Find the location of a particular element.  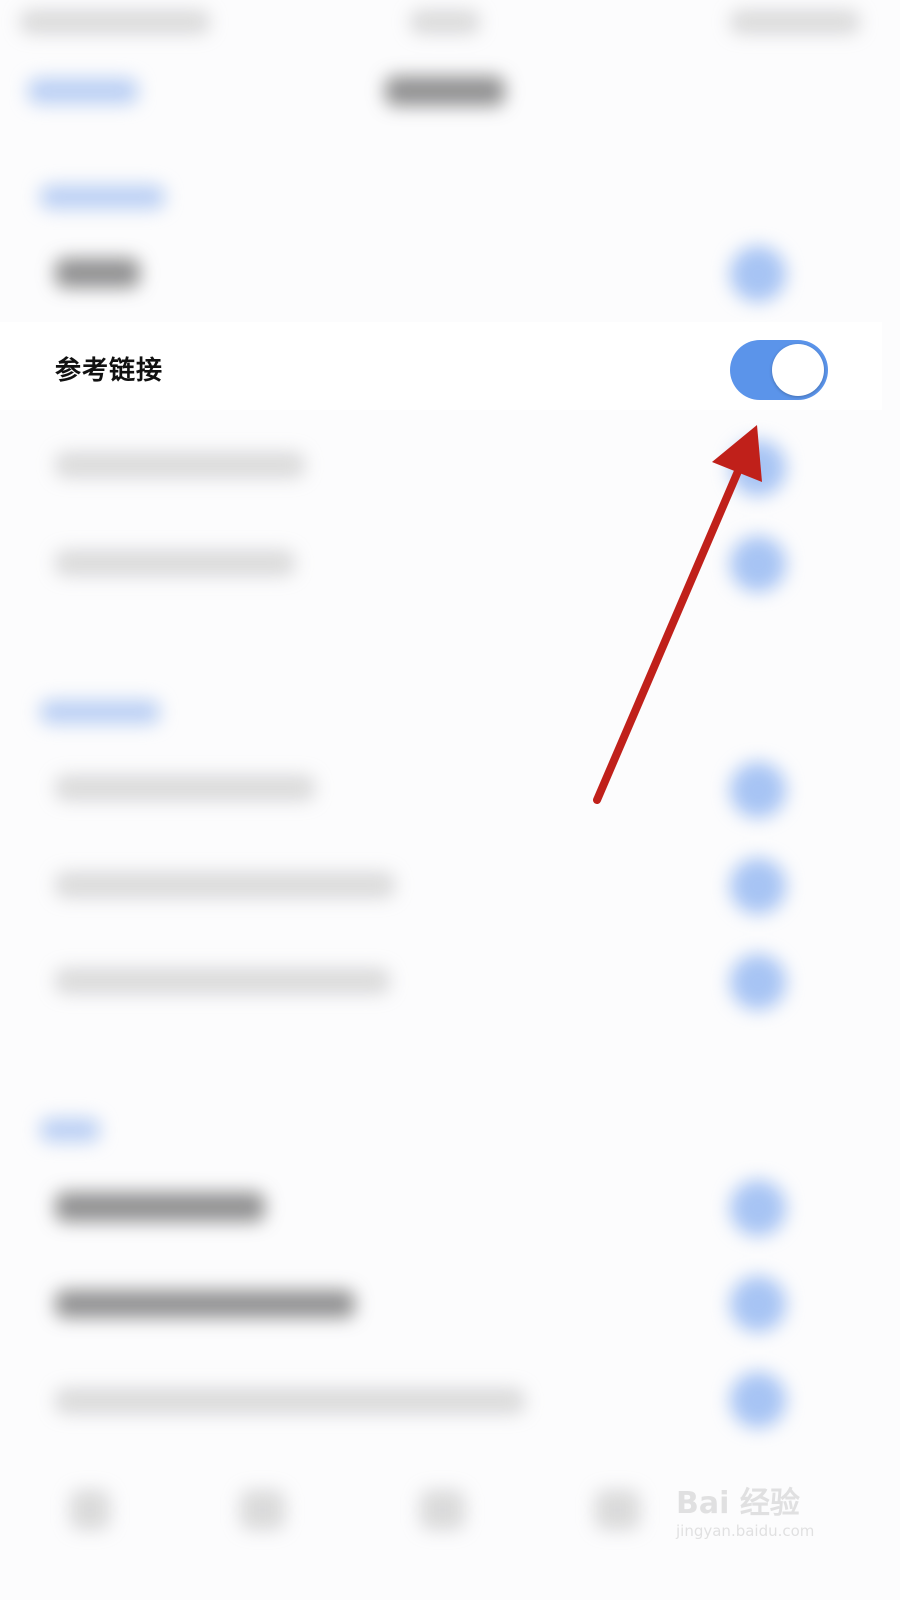

arrow-shaft is located at coordinates (672, 624).